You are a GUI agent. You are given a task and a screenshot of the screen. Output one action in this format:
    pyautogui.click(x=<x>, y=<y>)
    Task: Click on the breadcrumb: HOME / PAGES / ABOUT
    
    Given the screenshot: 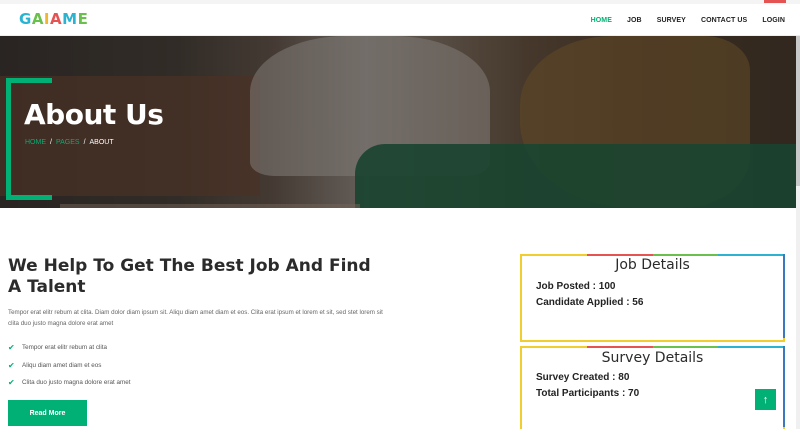 What is the action you would take?
    pyautogui.click(x=69, y=142)
    